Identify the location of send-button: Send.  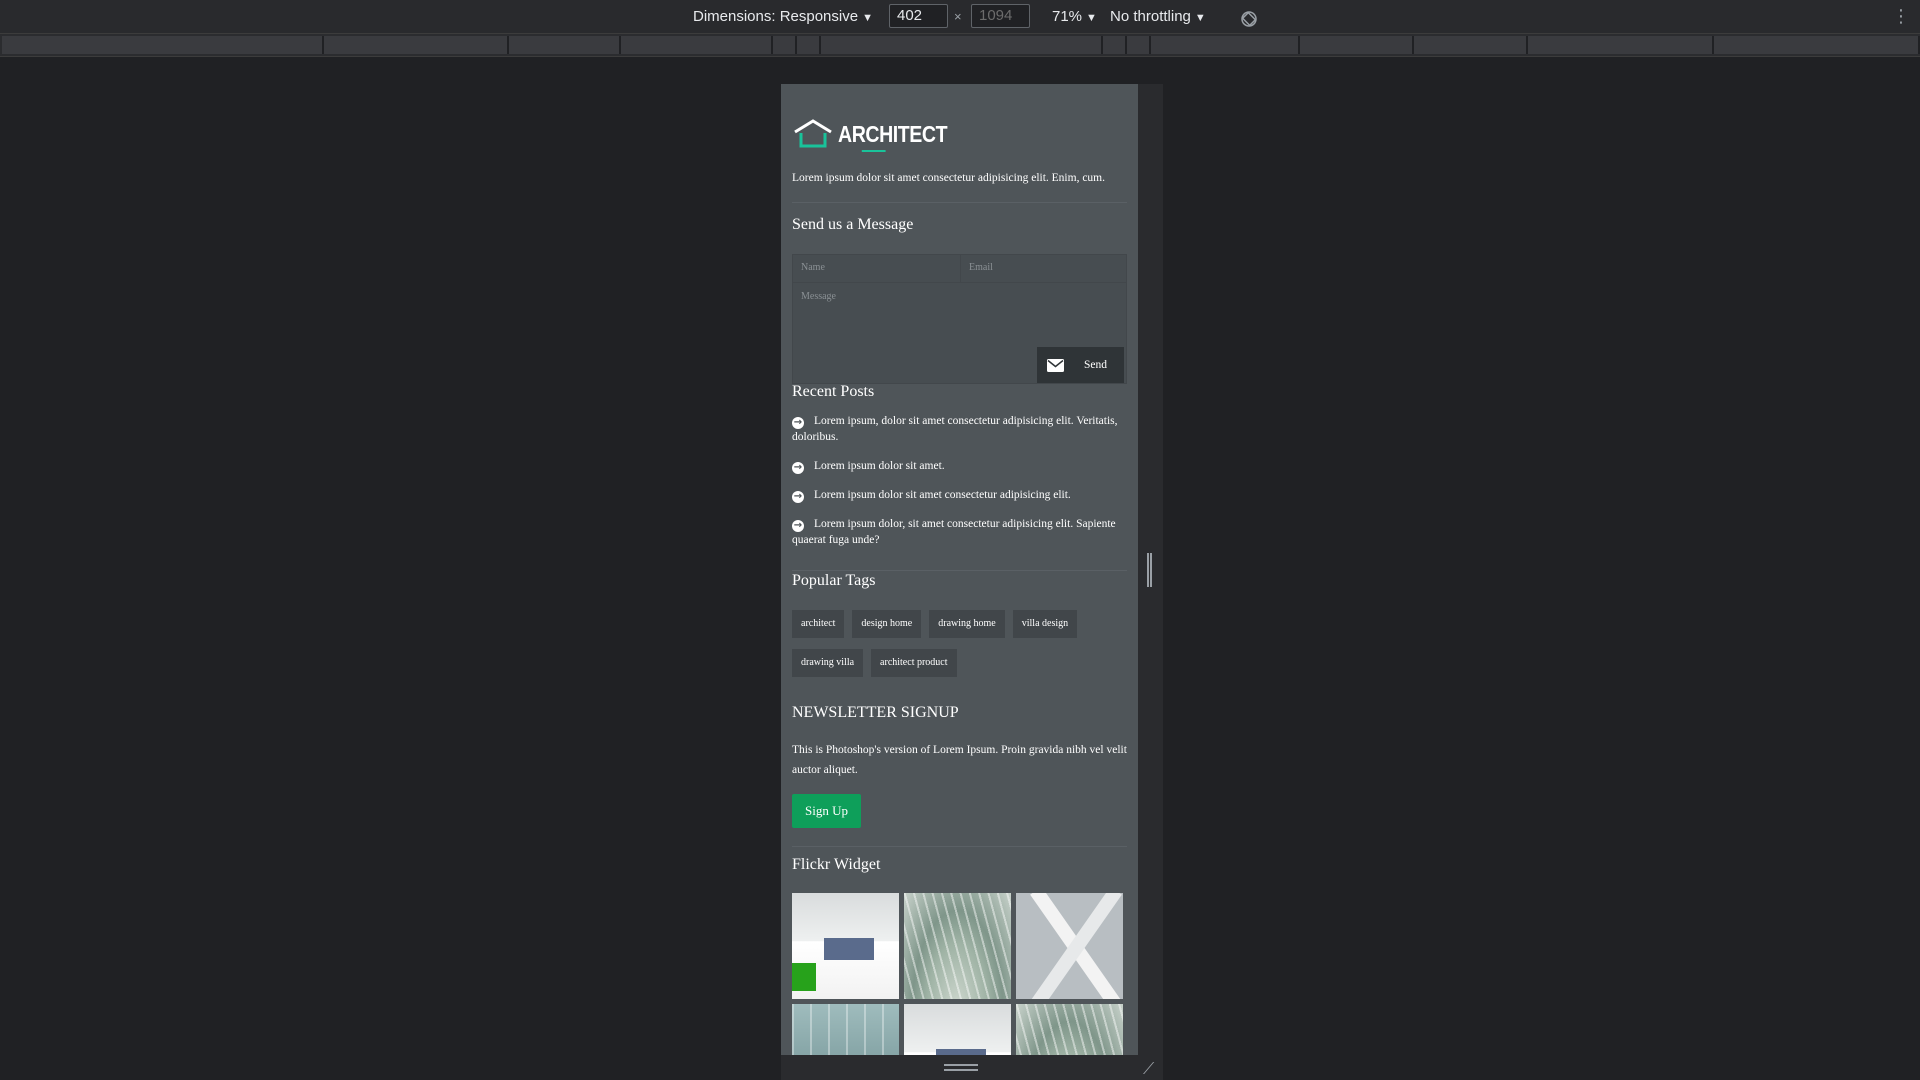
(1080, 365).